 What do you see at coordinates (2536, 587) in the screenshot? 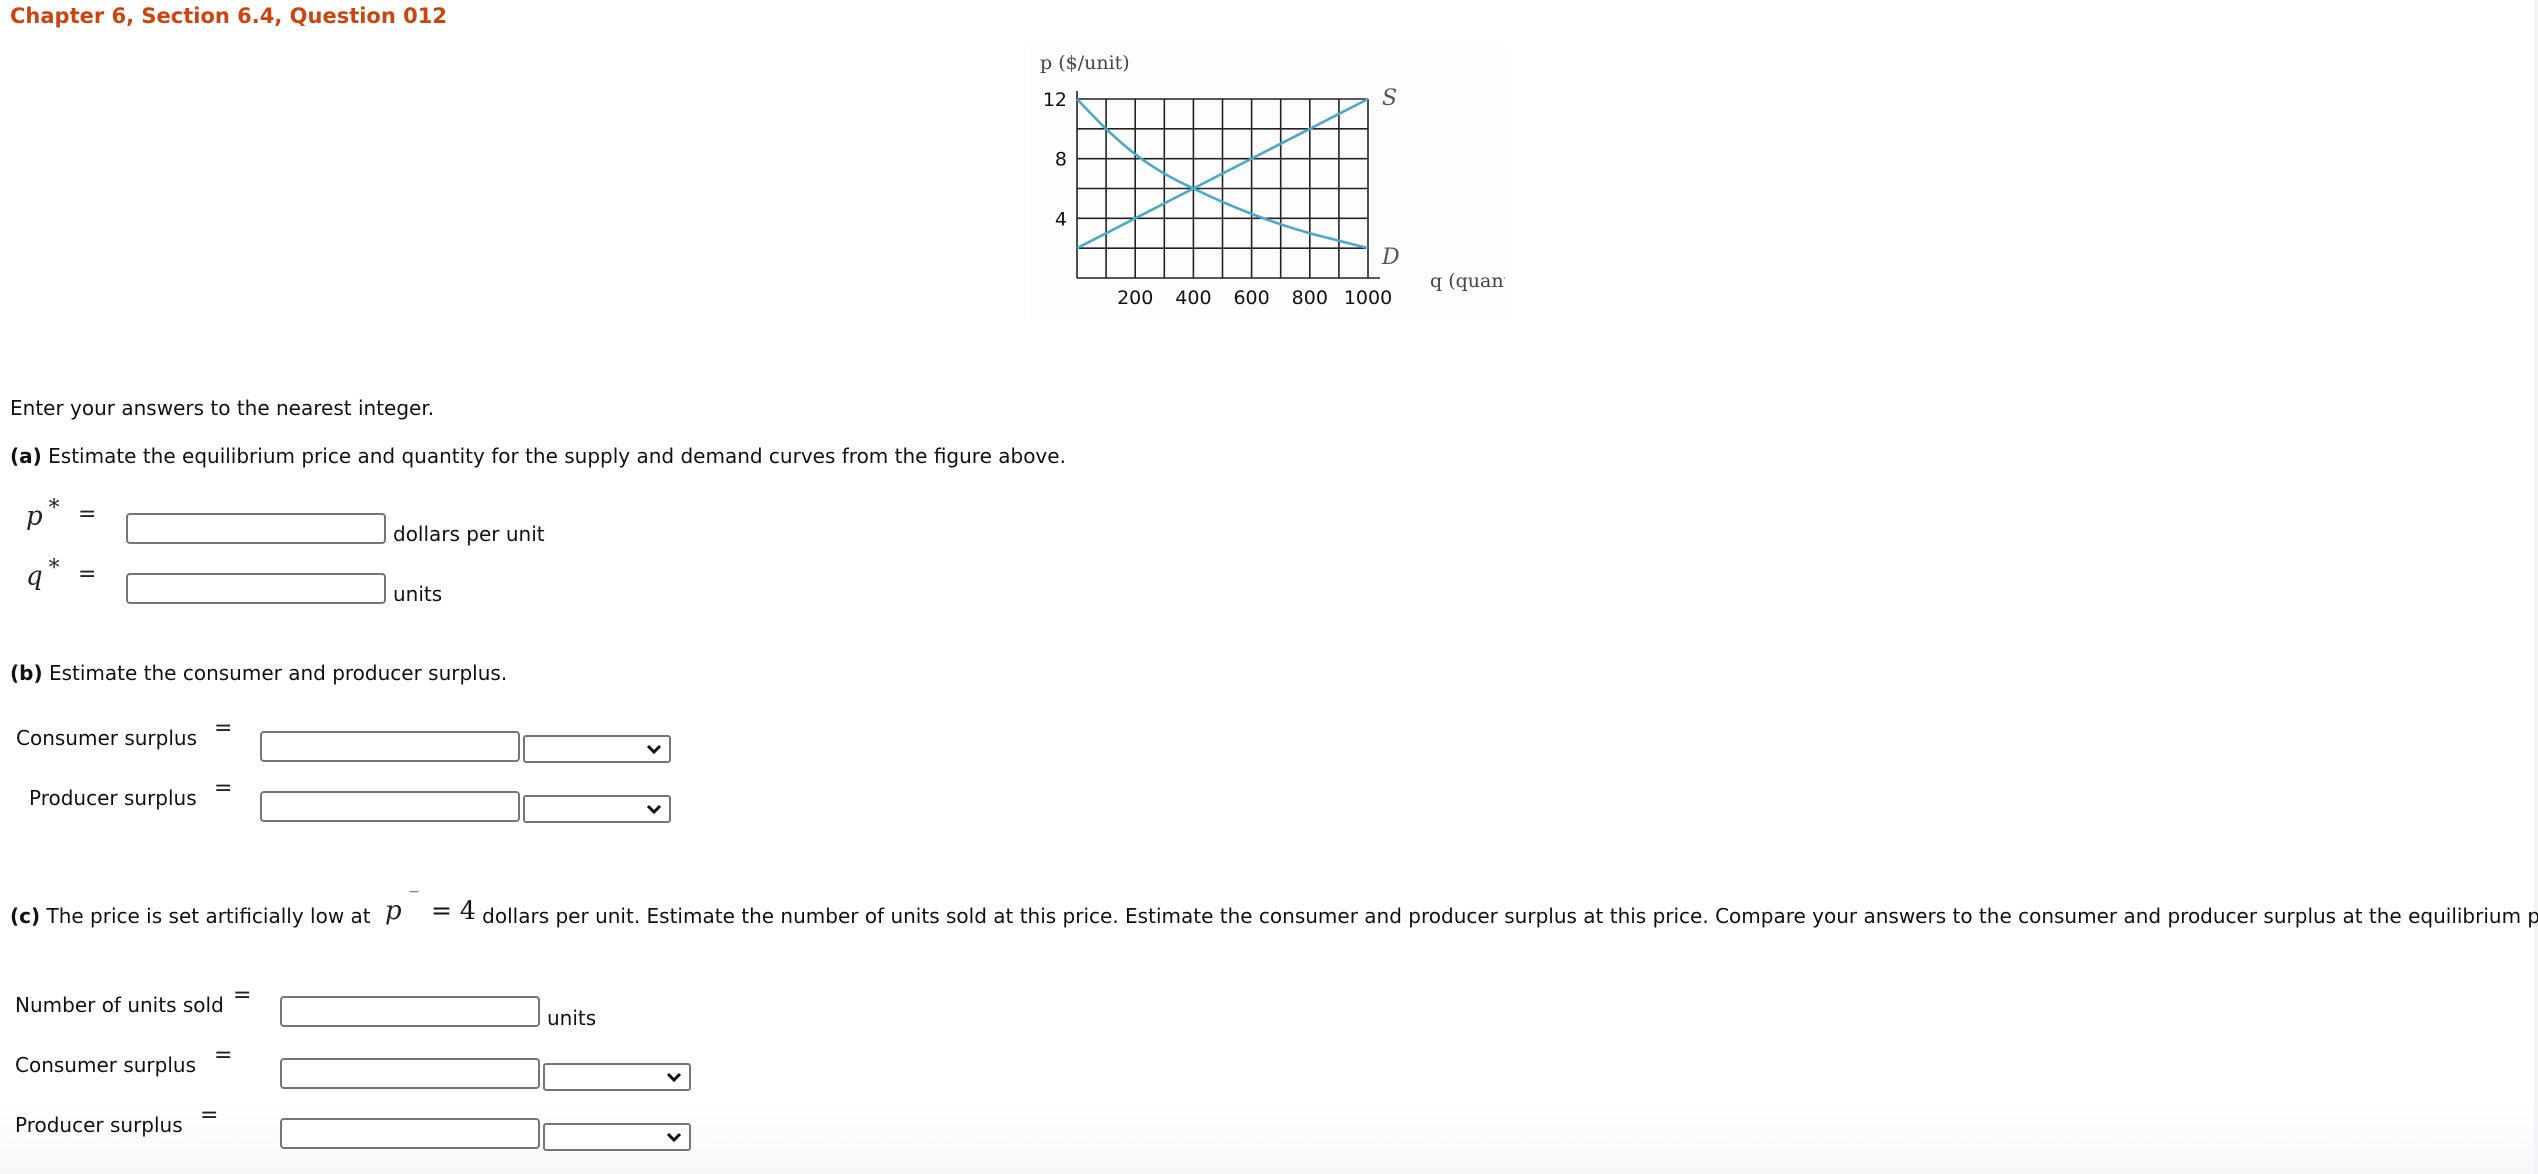
I see `page-edge` at bounding box center [2536, 587].